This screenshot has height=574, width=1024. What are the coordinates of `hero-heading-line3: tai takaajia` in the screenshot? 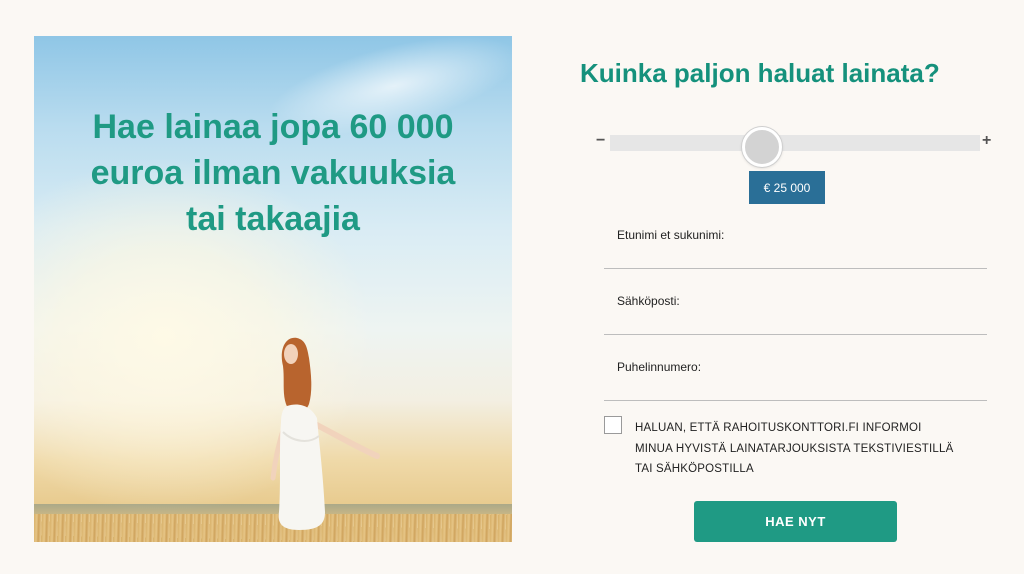 It's located at (273, 219).